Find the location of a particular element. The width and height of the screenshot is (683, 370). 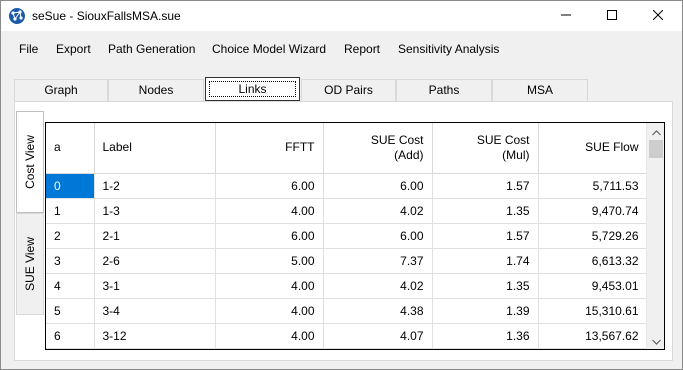

main-tab-strip: Graph Nodes Links OD Pairs Paths MSA is located at coordinates (301, 89).